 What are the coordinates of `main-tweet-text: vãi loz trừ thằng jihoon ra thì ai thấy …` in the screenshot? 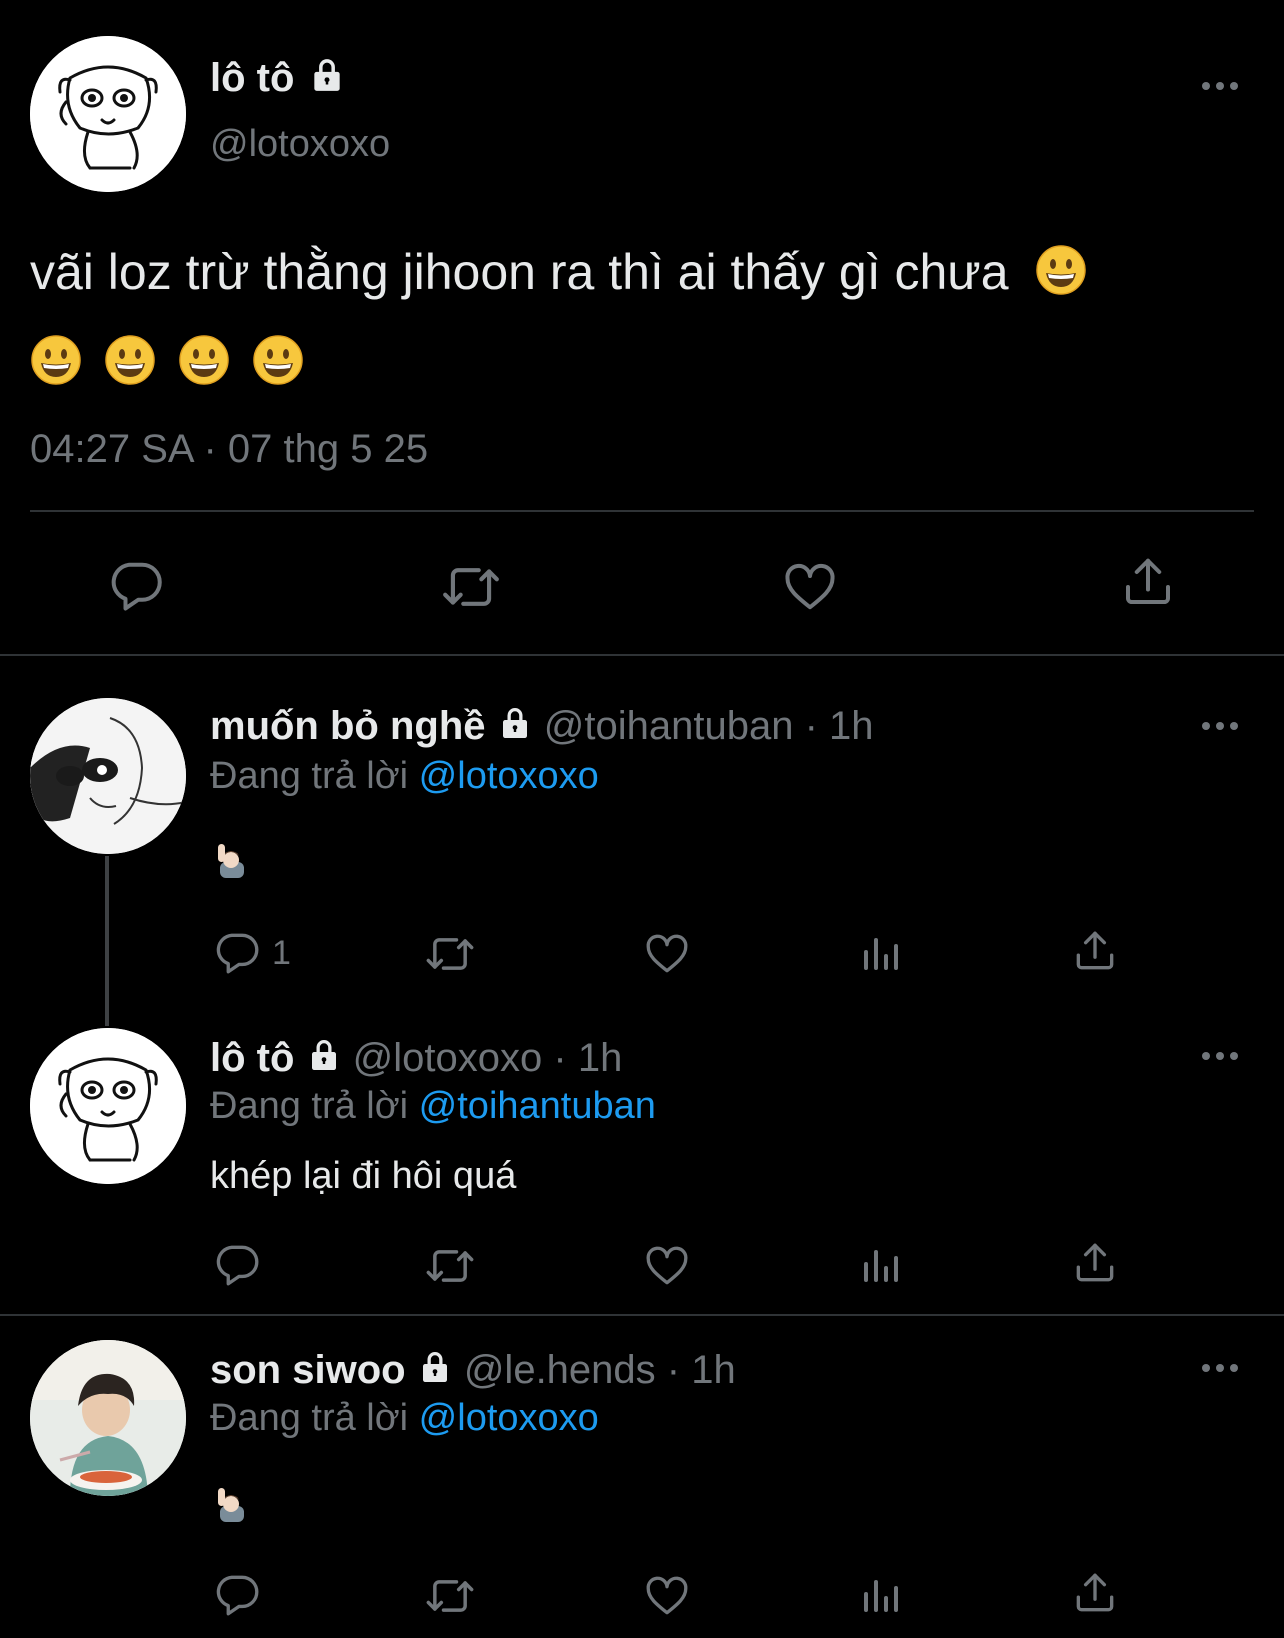 It's located at (519, 272).